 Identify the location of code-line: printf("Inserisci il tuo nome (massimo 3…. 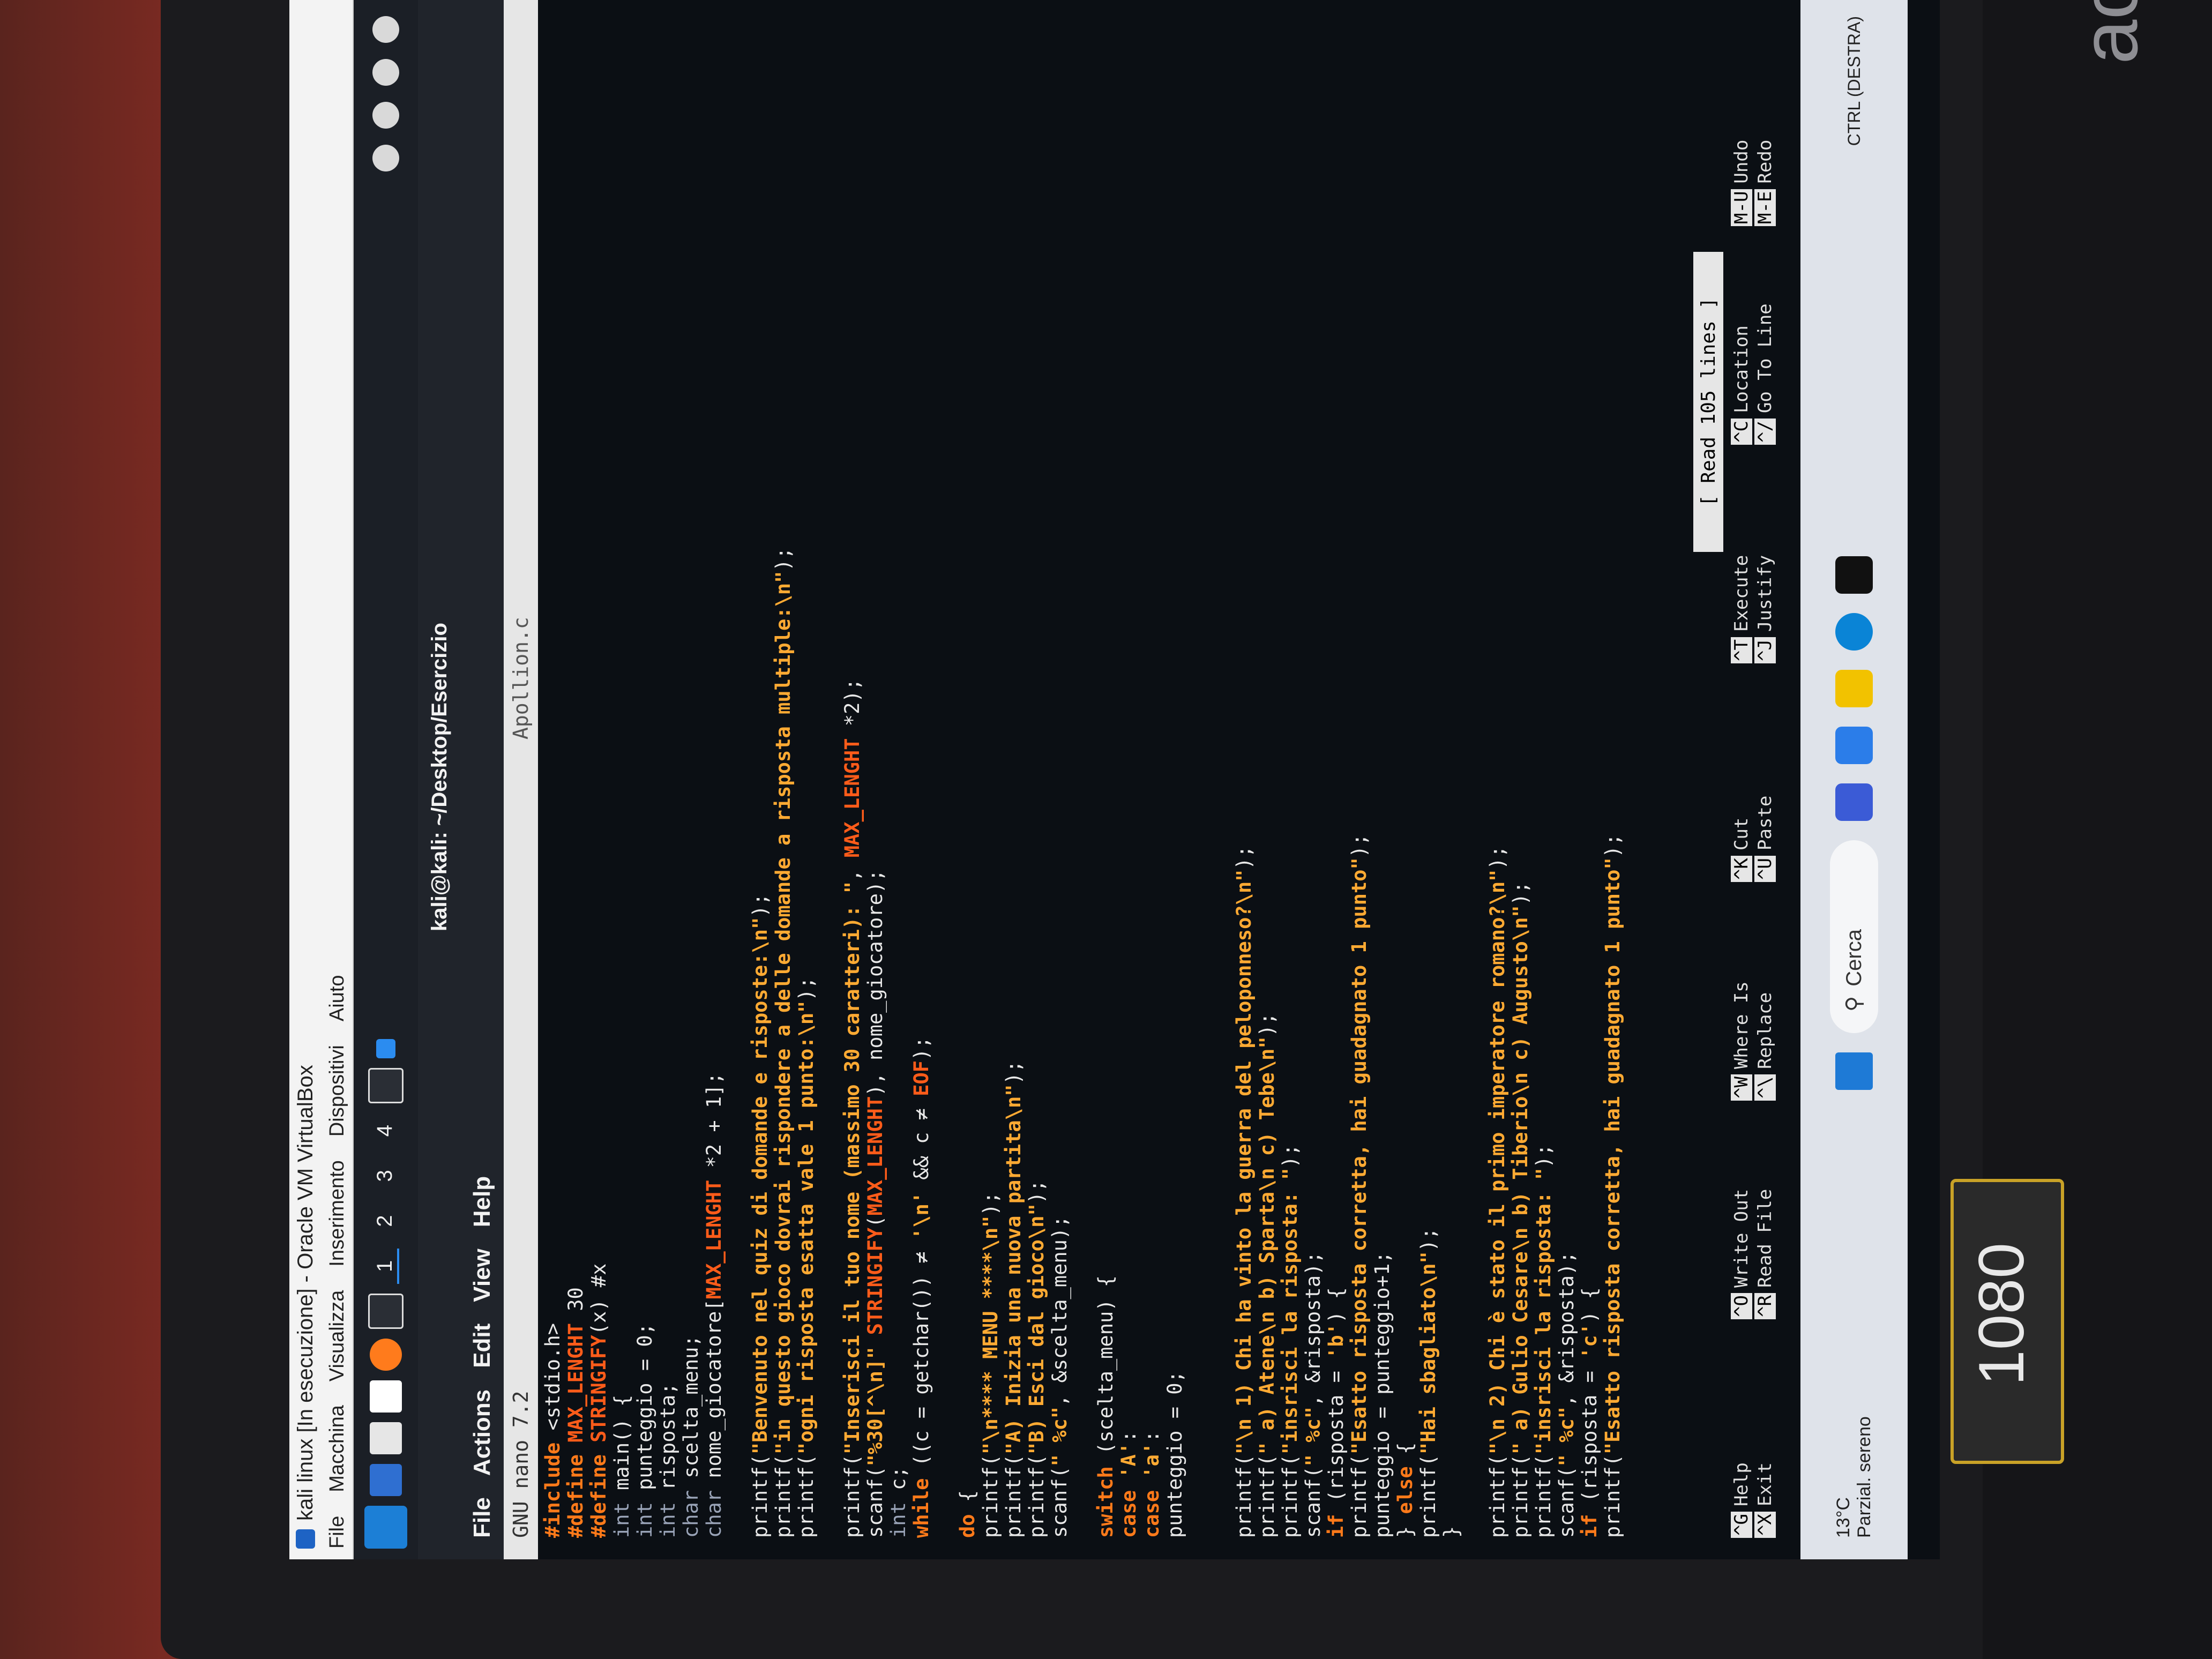
(852, 1108).